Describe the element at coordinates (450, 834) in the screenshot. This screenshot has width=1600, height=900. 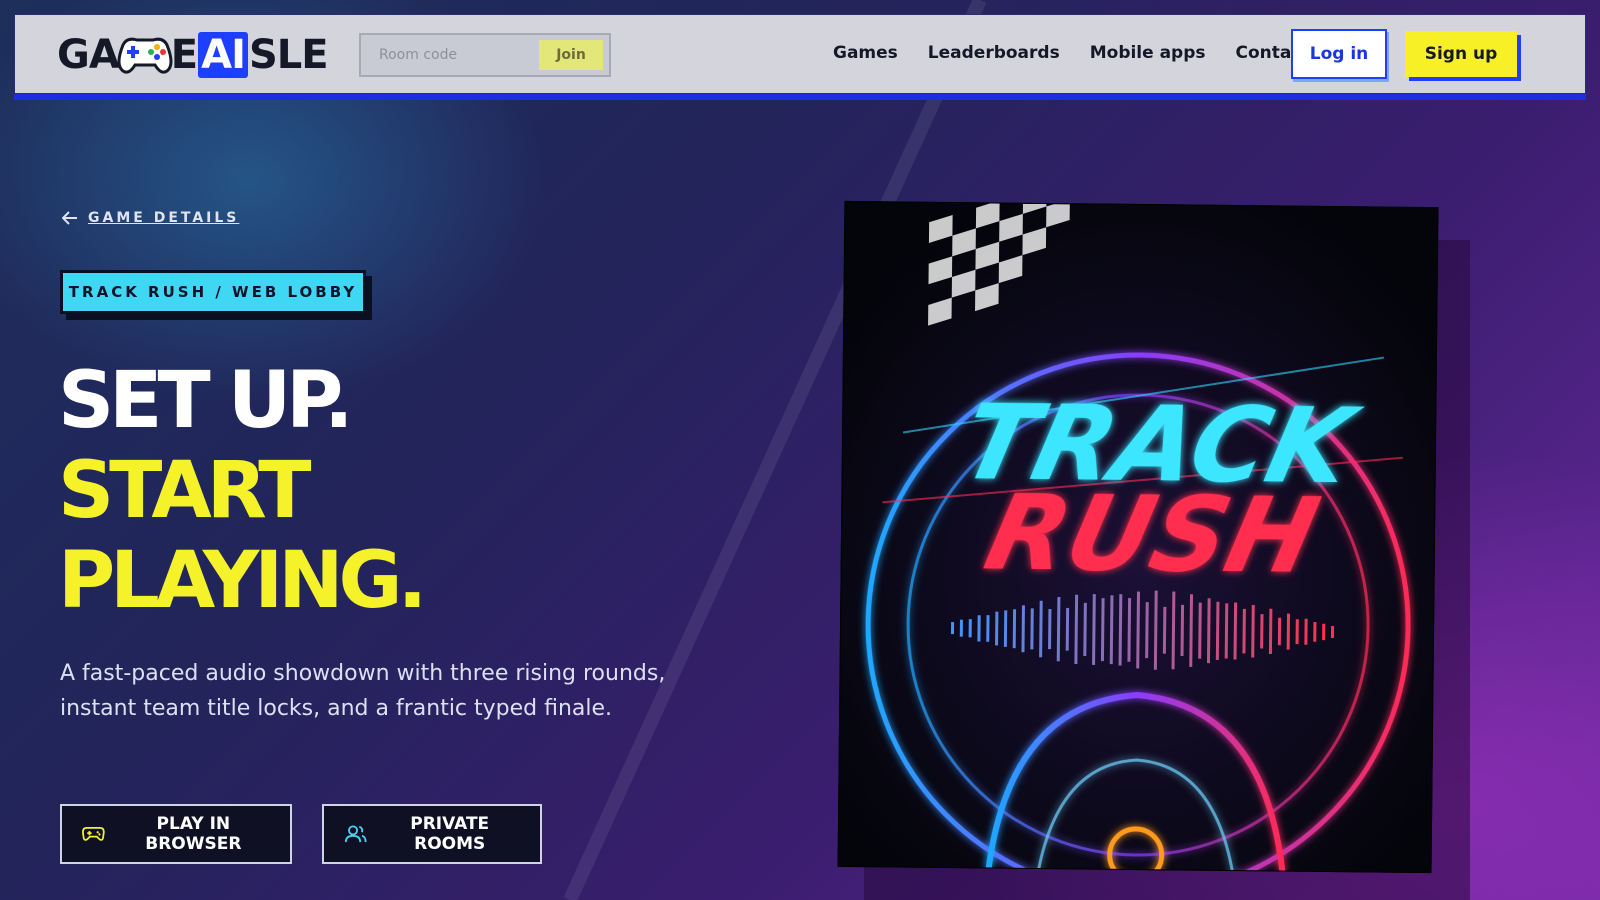
I see `private-rooms-label: PRIVATE ROOMS` at that location.